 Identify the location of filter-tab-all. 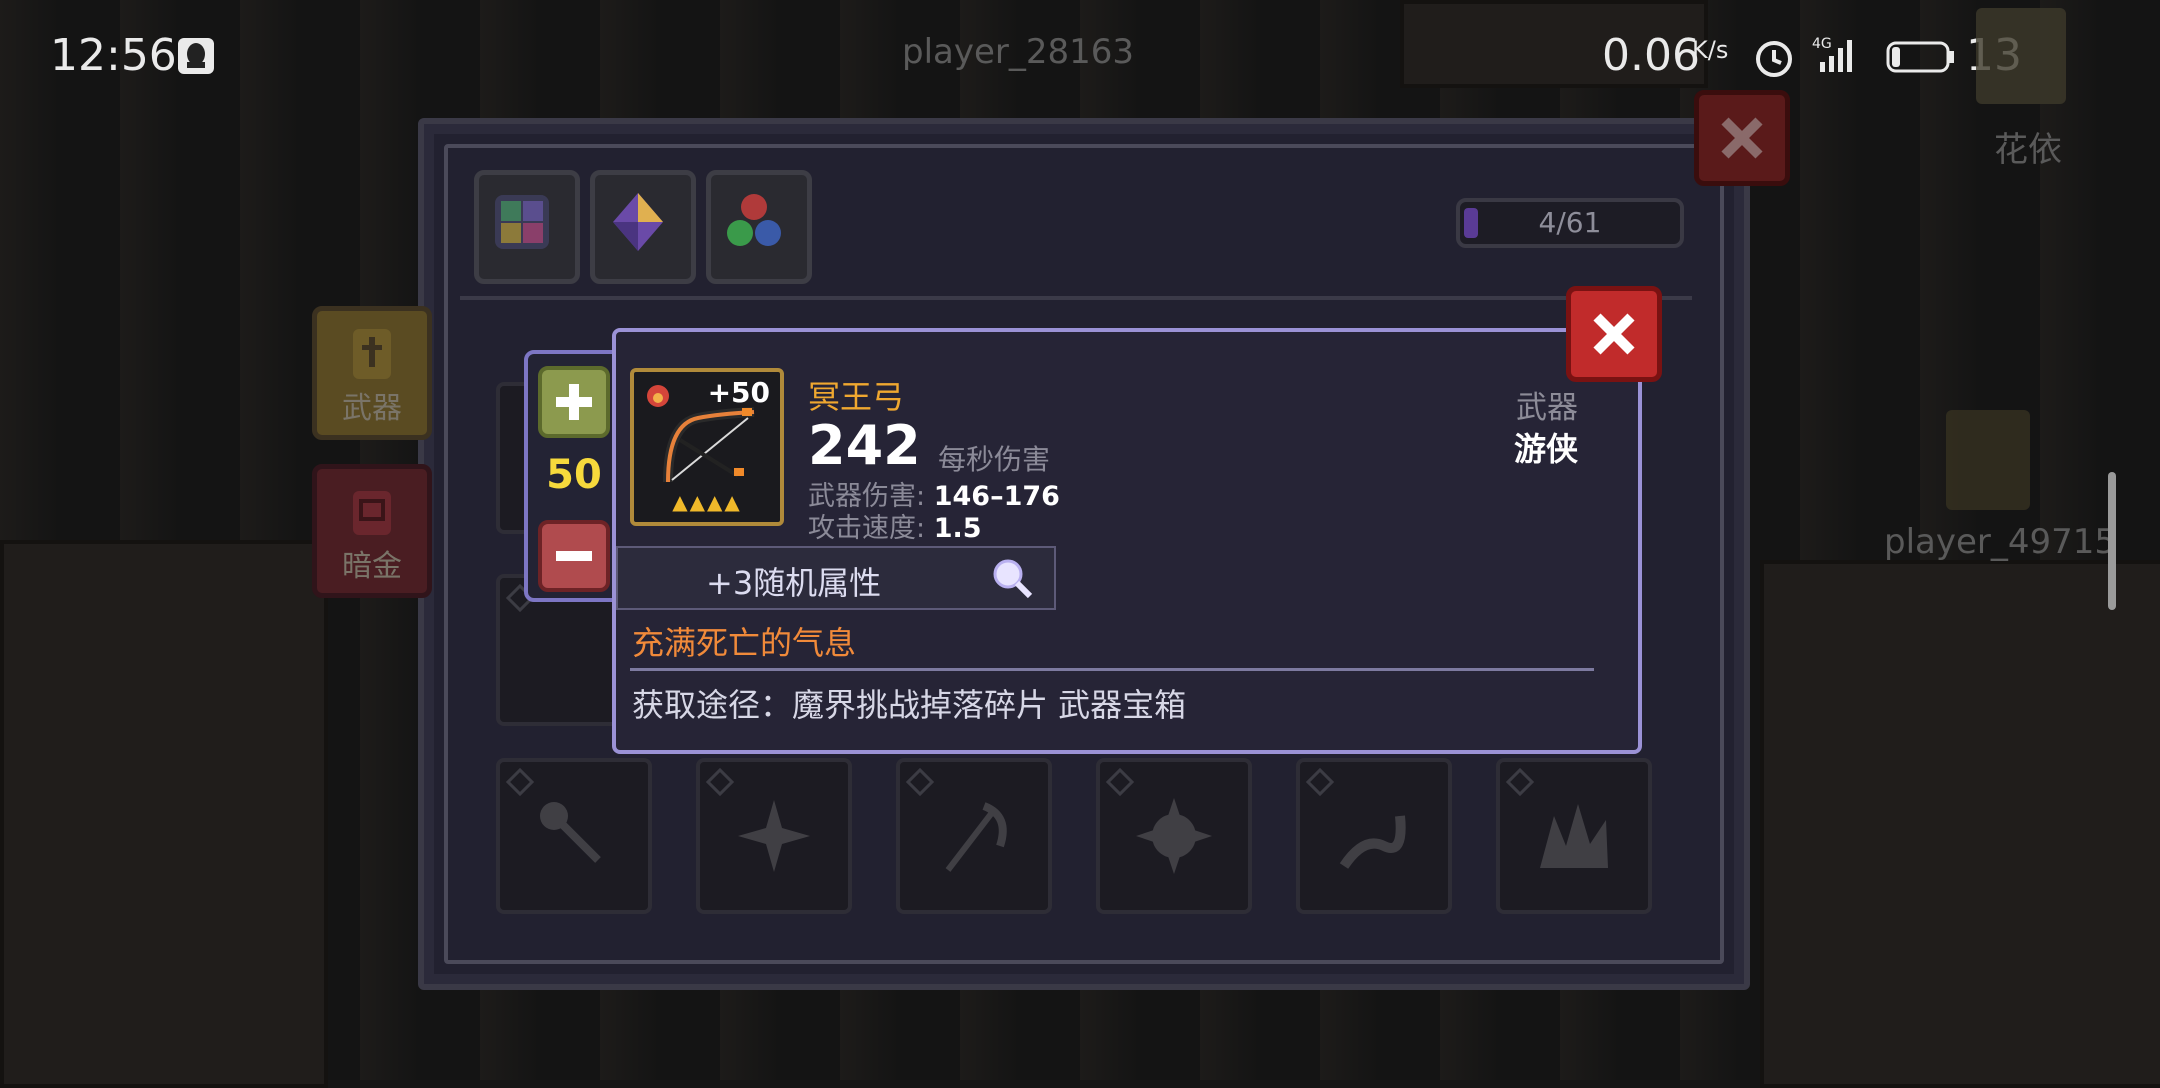
(527, 227).